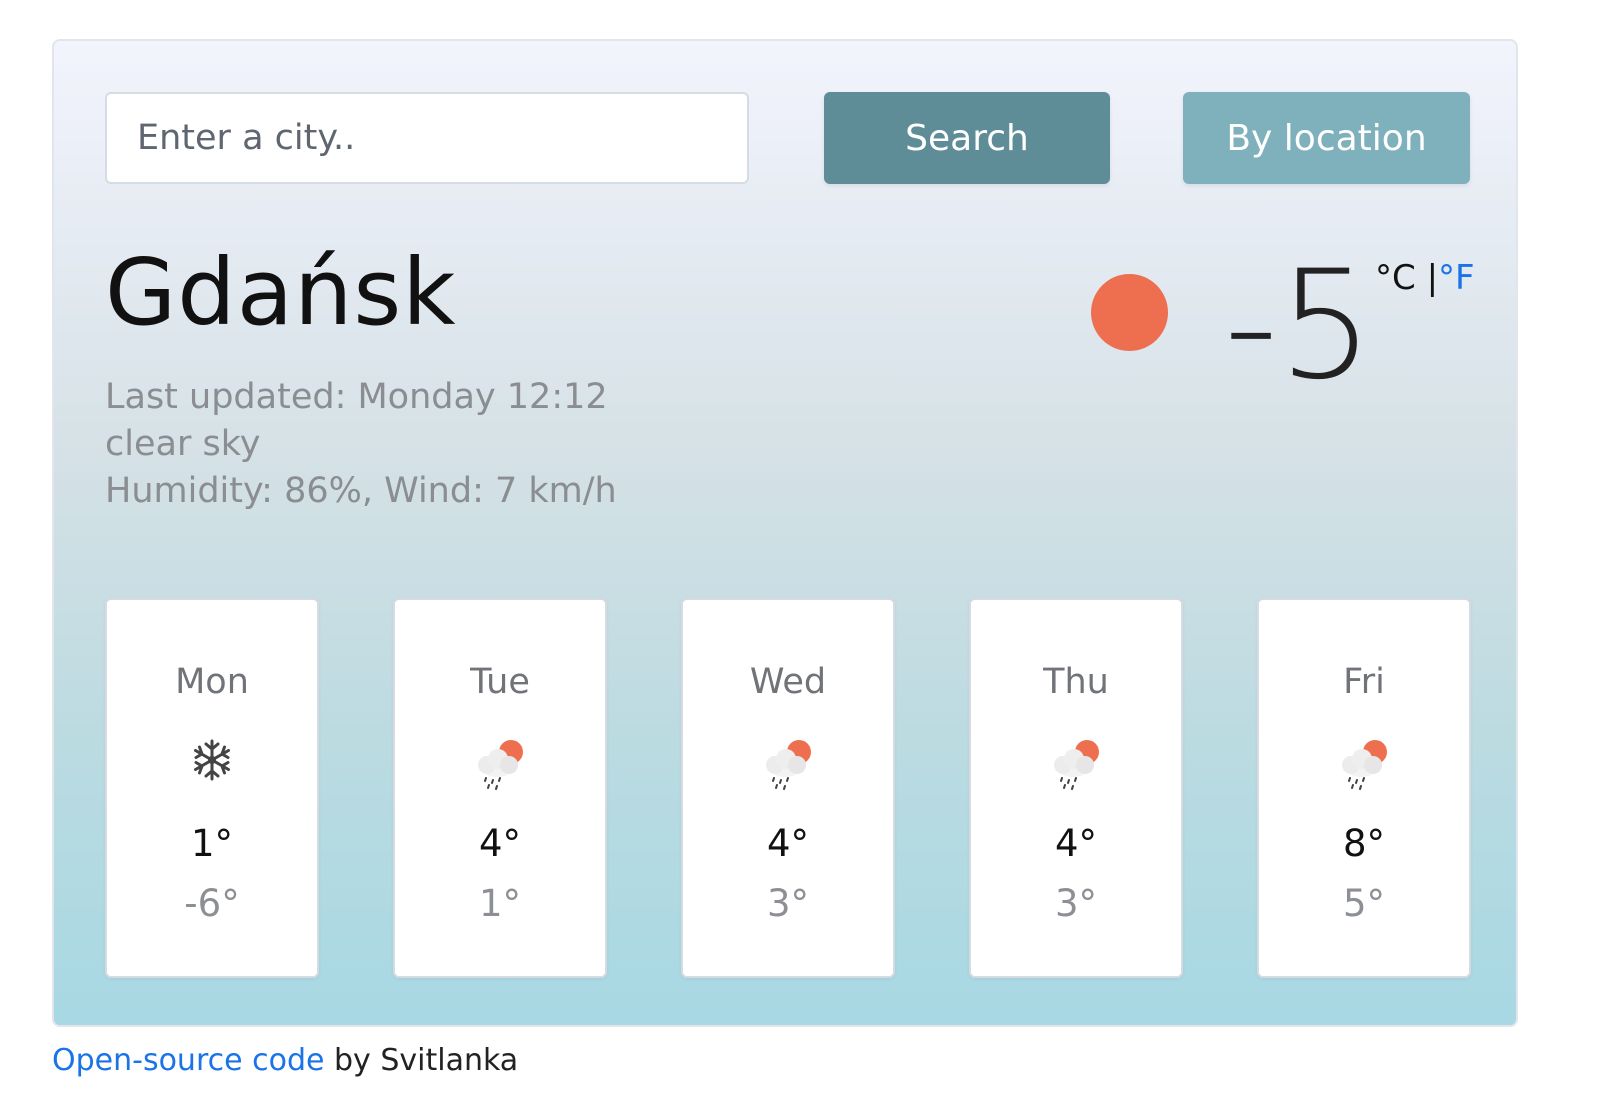 This screenshot has width=1602, height=1120. I want to click on forecast-day-label: Mon, so click(212, 682).